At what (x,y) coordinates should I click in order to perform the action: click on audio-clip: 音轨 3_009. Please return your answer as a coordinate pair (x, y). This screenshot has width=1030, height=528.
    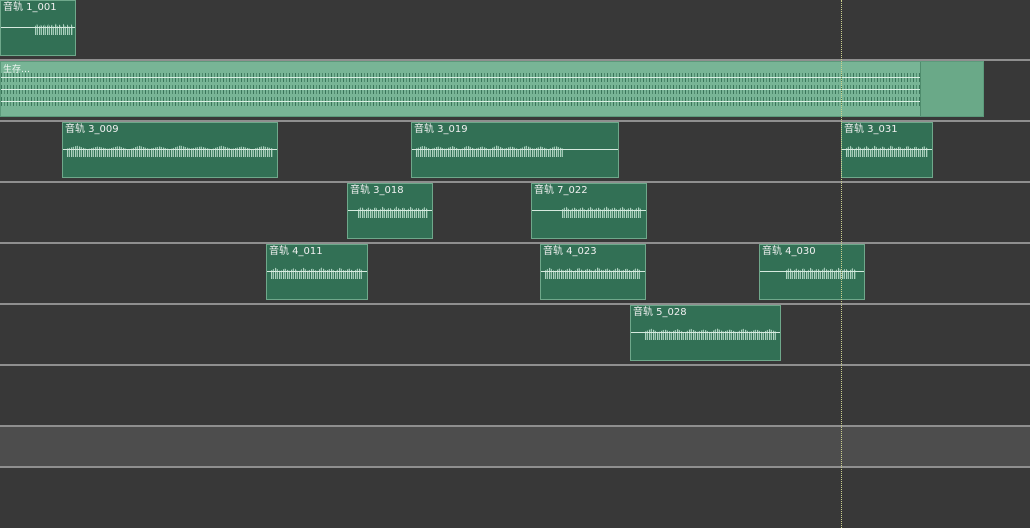
    Looking at the image, I should click on (170, 150).